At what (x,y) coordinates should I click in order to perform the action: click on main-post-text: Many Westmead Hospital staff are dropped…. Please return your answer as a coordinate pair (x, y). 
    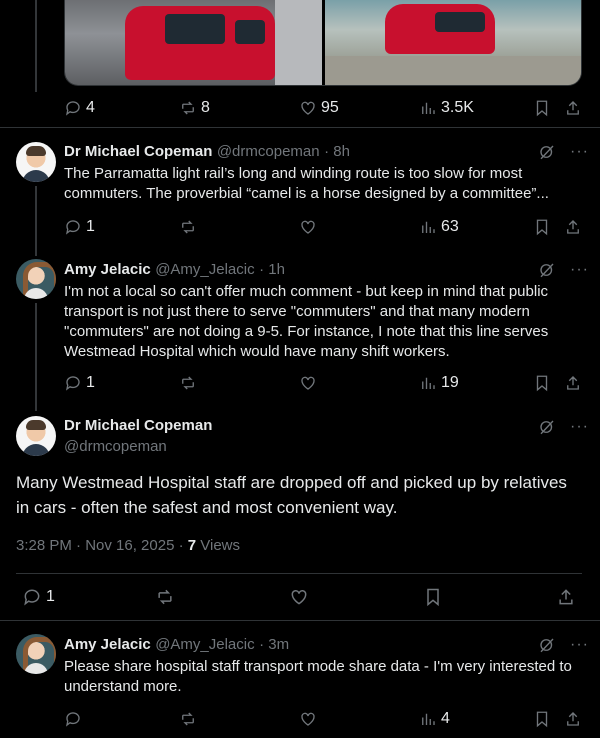
    Looking at the image, I should click on (291, 495).